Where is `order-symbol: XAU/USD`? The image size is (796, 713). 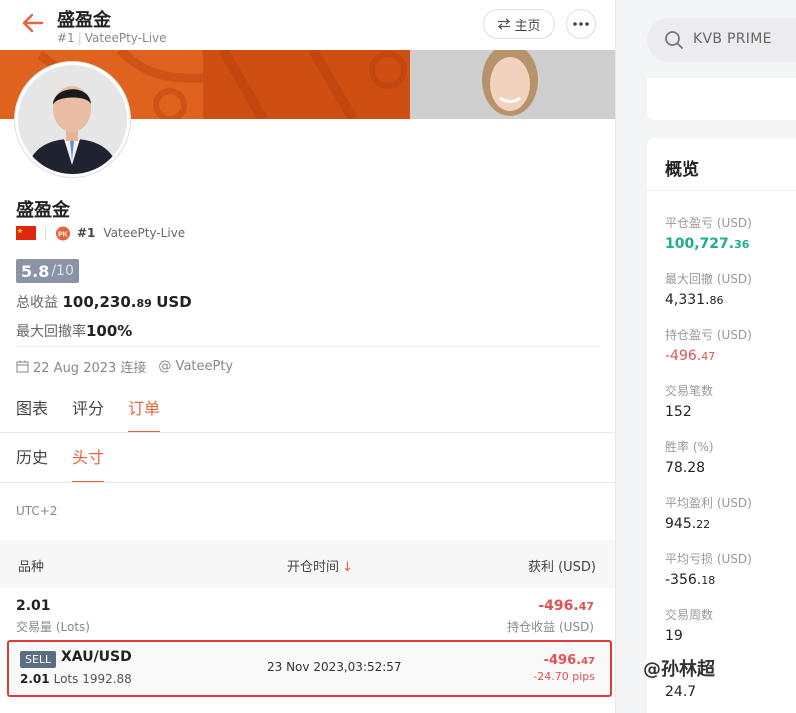 order-symbol: XAU/USD is located at coordinates (96, 657).